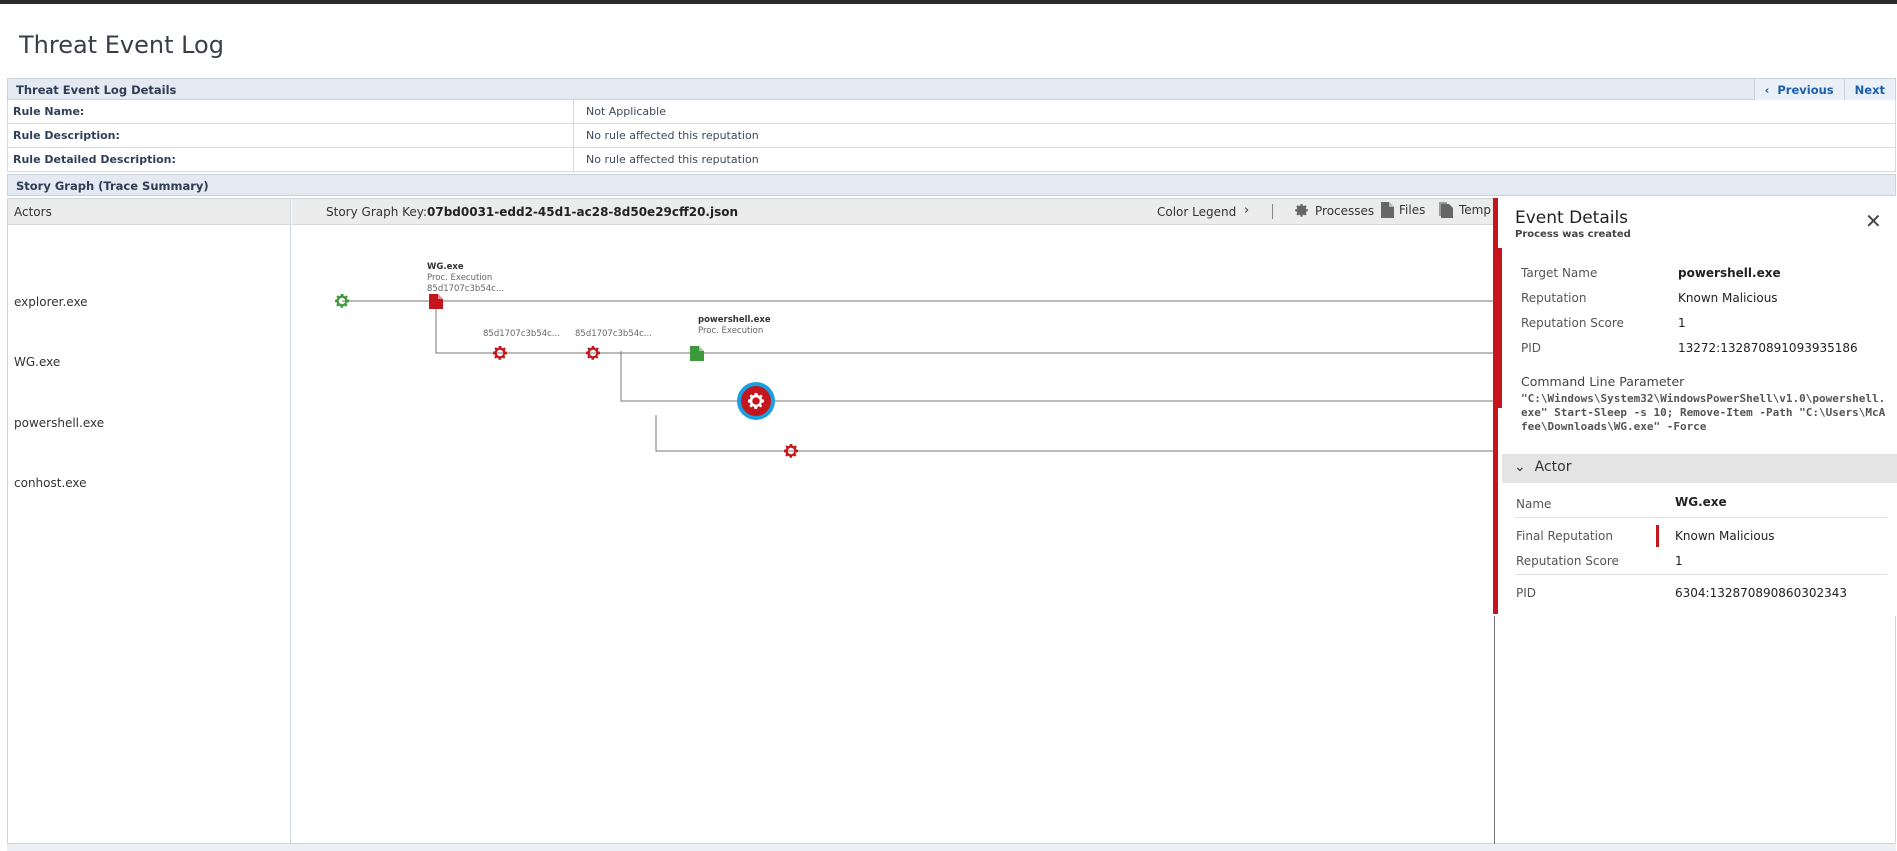  What do you see at coordinates (1679, 561) in the screenshot?
I see `actor-reputation-score-value: 1` at bounding box center [1679, 561].